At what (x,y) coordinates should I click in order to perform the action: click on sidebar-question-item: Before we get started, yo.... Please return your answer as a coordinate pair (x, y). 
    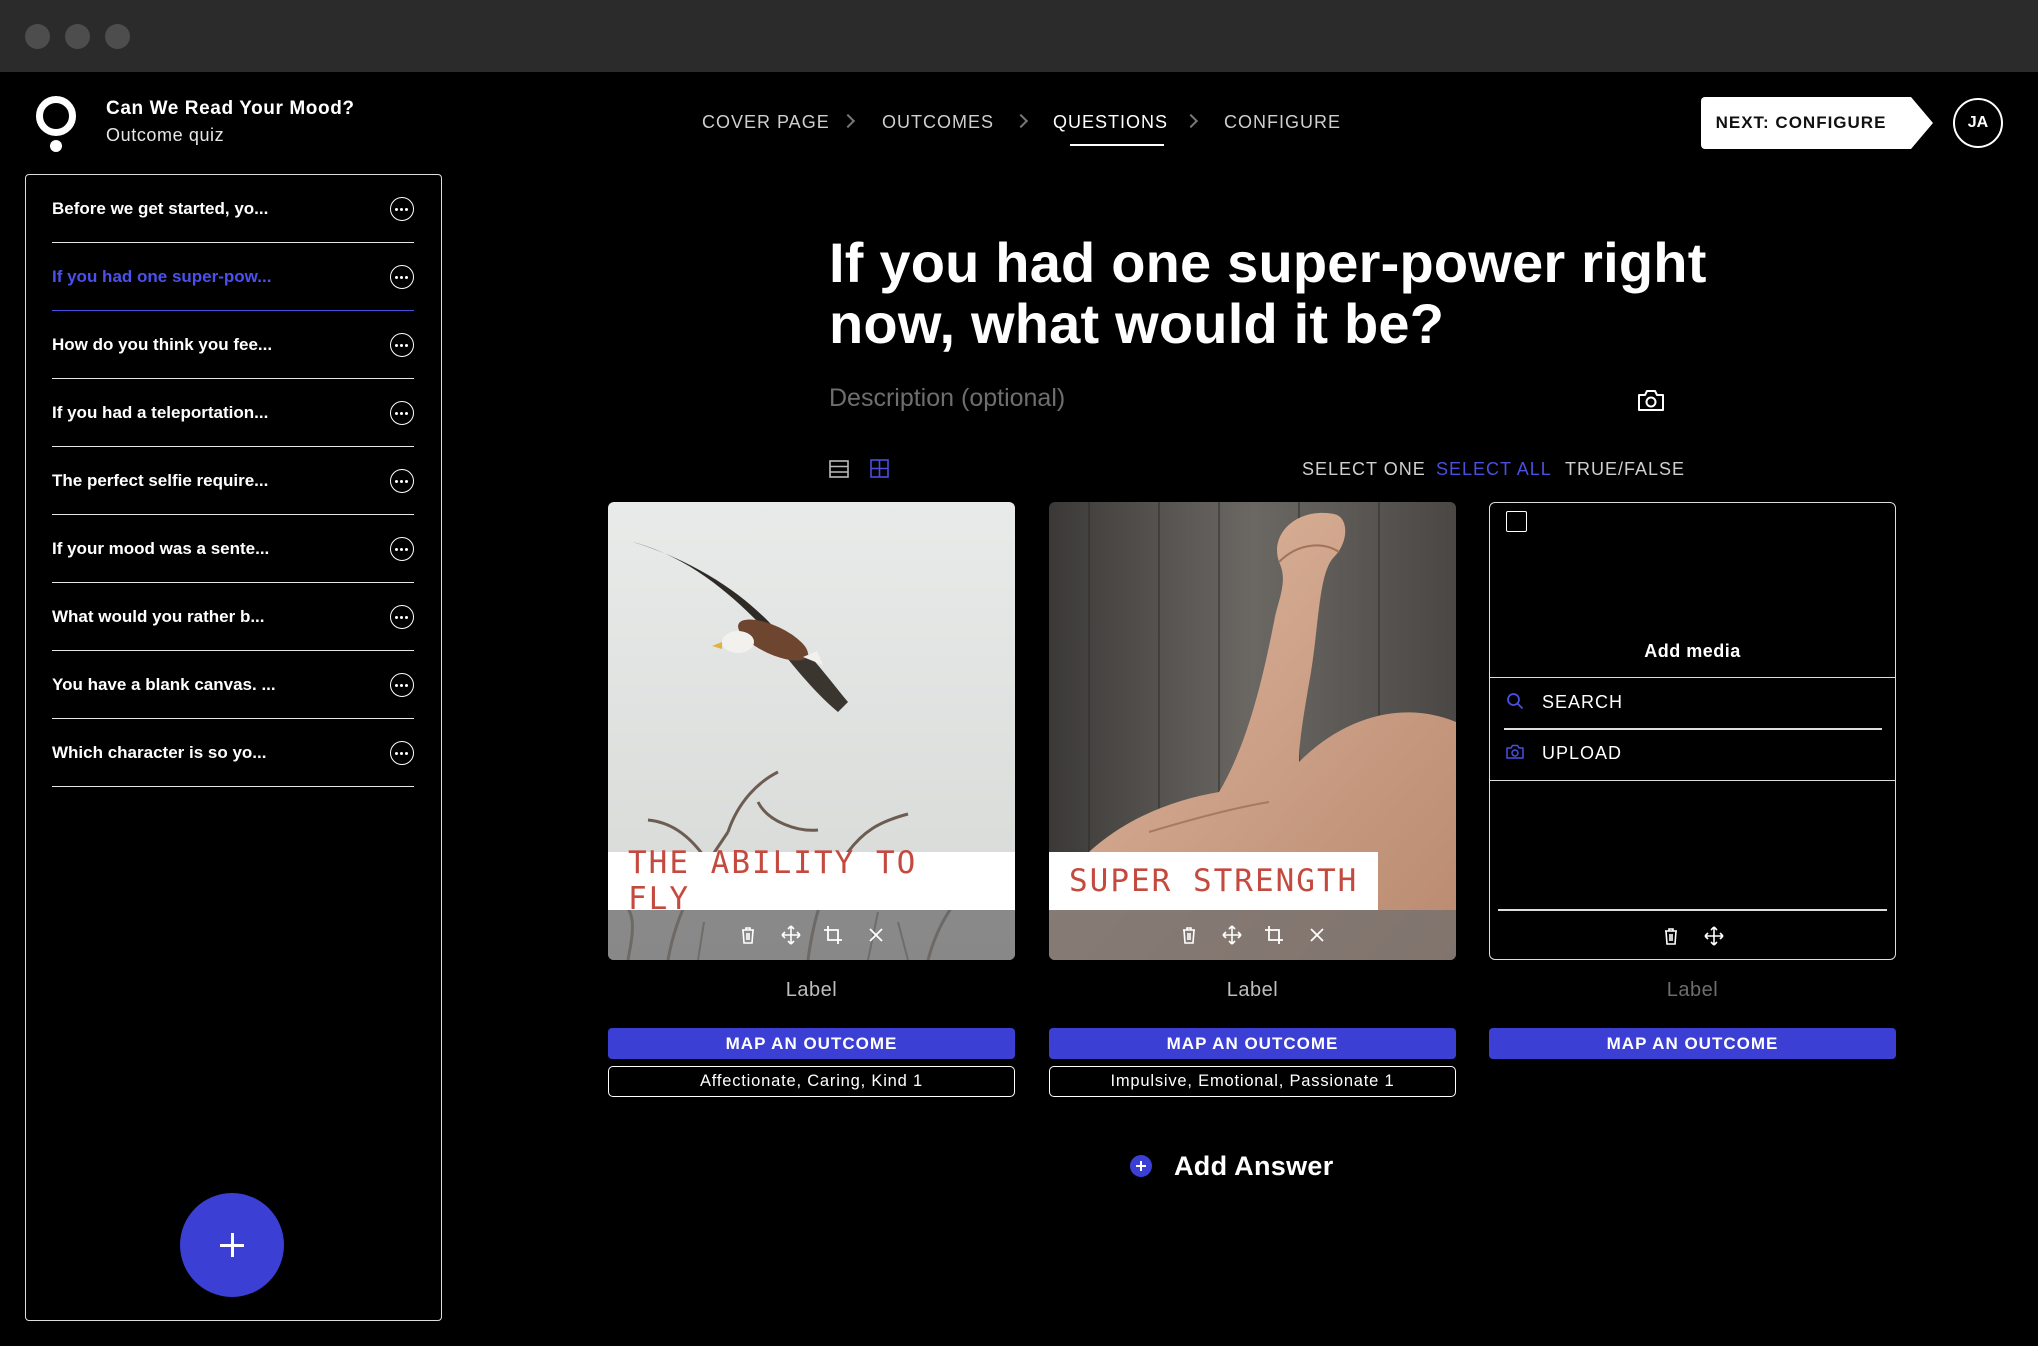
    Looking at the image, I should click on (233, 209).